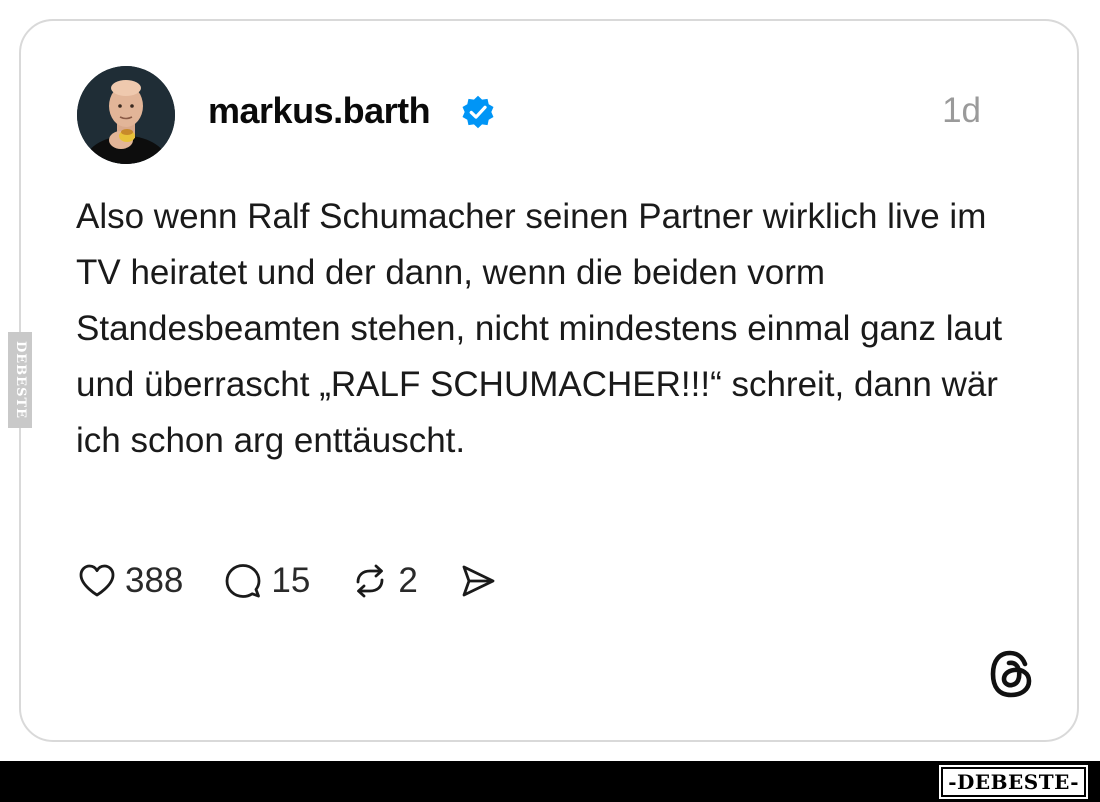 This screenshot has height=802, width=1100. I want to click on verified-badge-icon, so click(478, 112).